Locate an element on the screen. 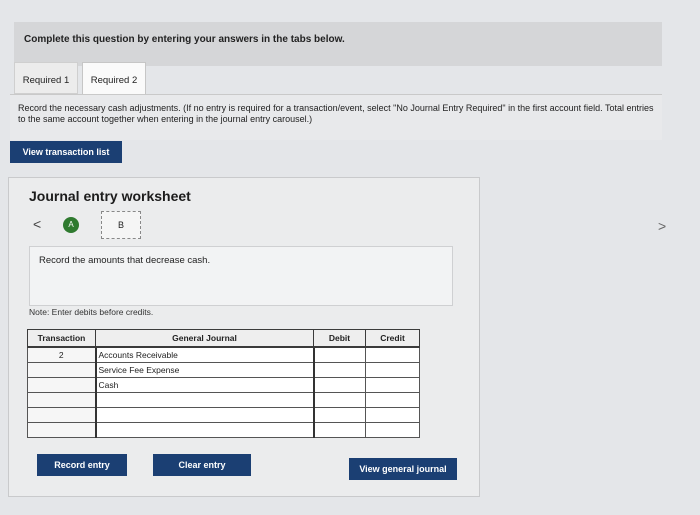 The width and height of the screenshot is (700, 515). record-entry-button: Record entry is located at coordinates (82, 465).